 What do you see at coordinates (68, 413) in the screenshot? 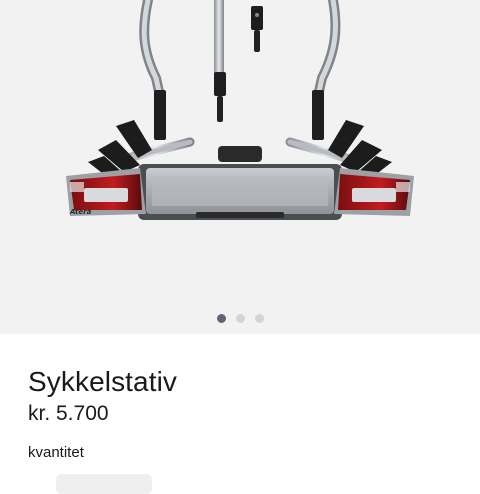
I see `product-price: kr. 5.700` at bounding box center [68, 413].